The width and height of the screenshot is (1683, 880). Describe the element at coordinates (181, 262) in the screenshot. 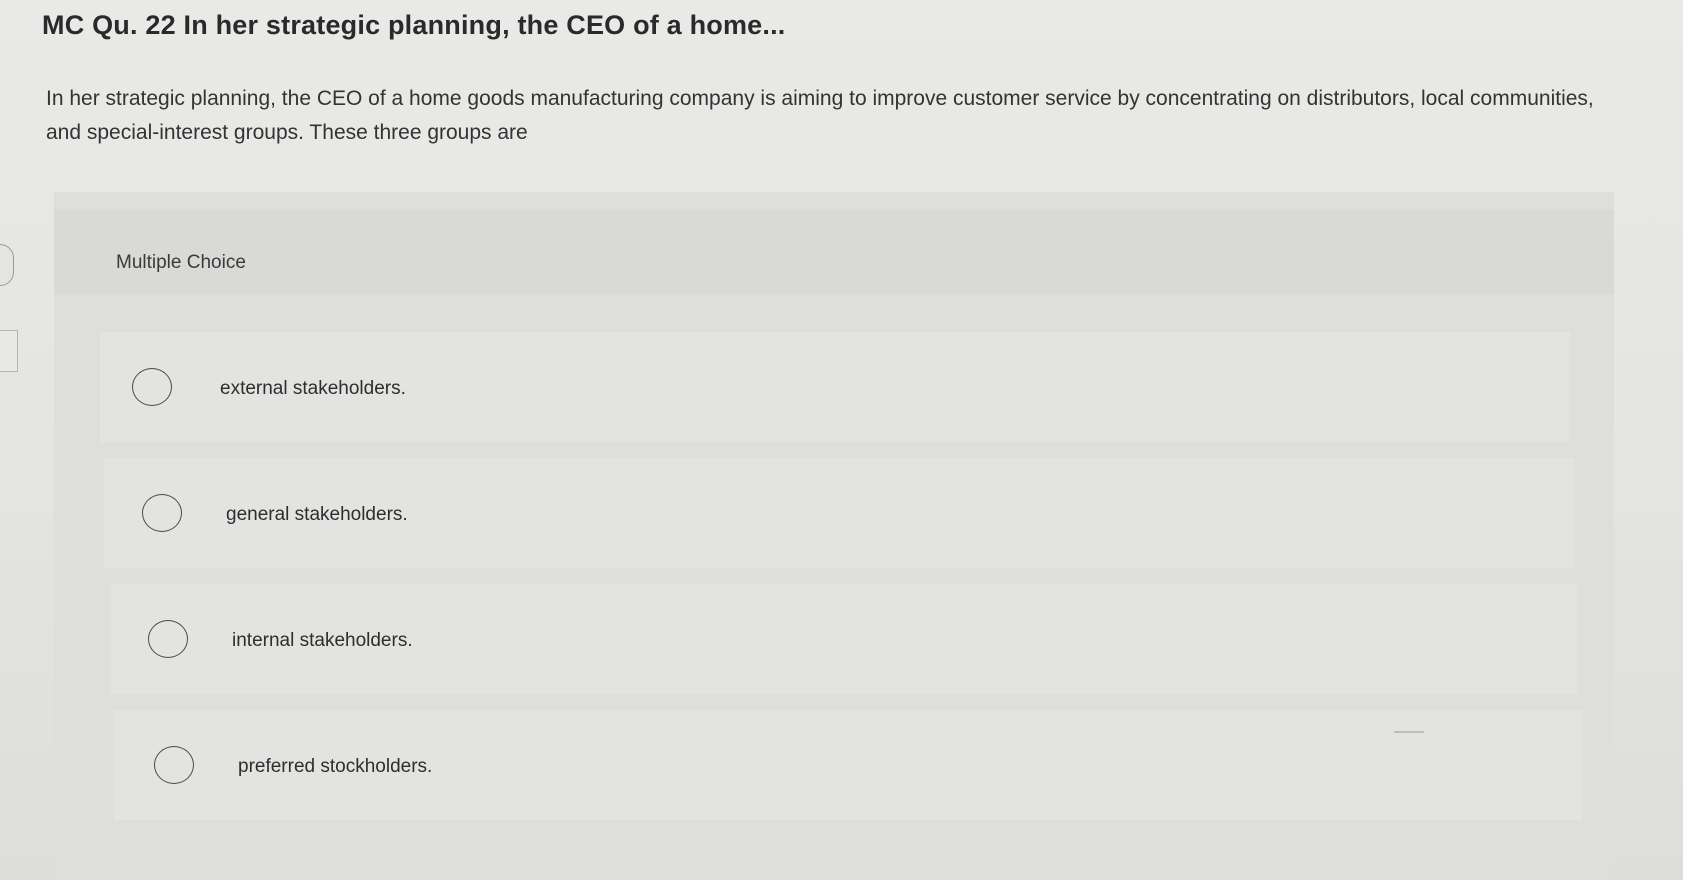

I see `multiple-choice-label: Multiple Choice` at that location.